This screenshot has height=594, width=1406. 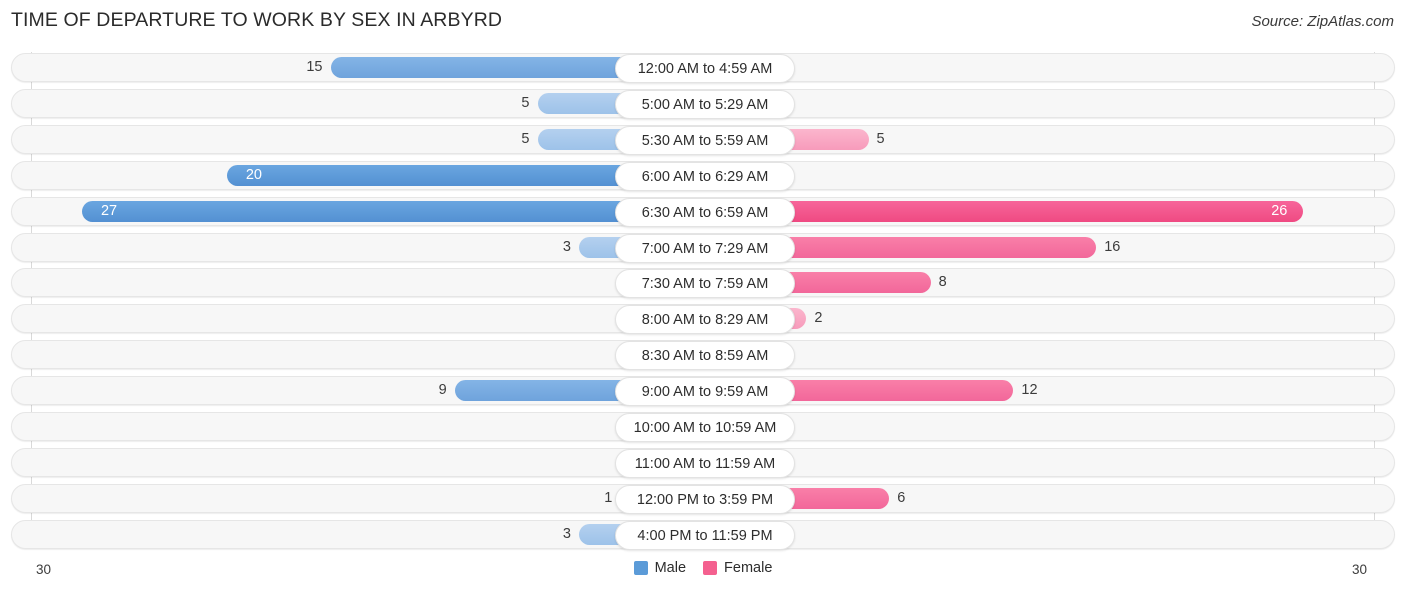 I want to click on category-label-pill: 5:00 AM to 5:29 AM, so click(x=705, y=104).